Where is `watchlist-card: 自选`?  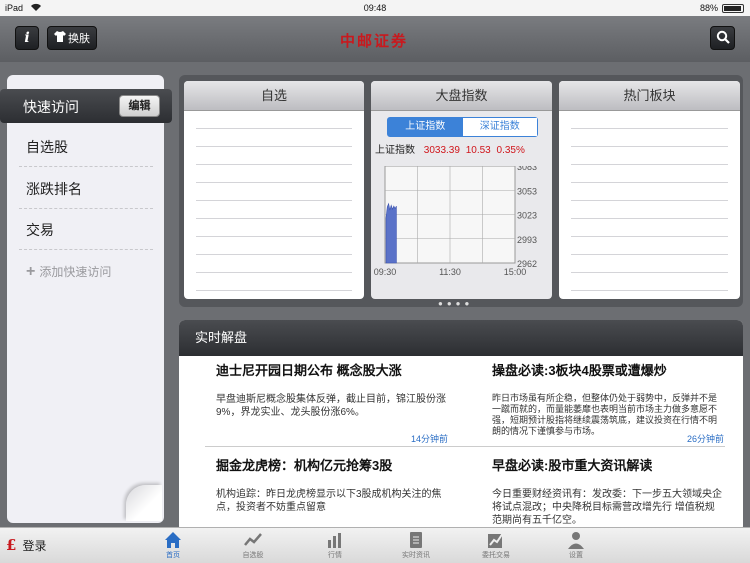
watchlist-card: 自选 is located at coordinates (274, 190).